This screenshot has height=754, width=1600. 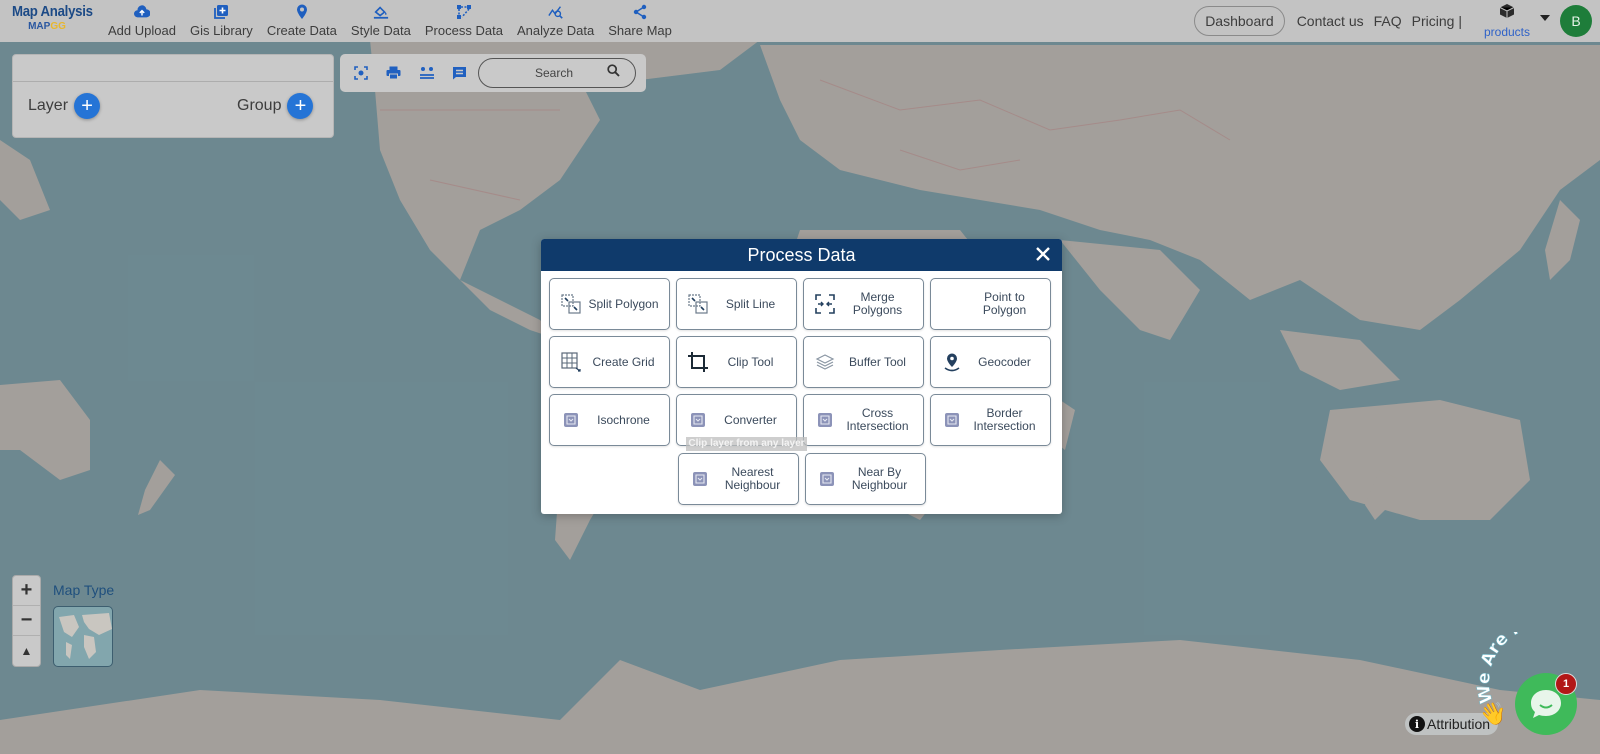 What do you see at coordinates (1417, 724) in the screenshot?
I see `info-icon: i` at bounding box center [1417, 724].